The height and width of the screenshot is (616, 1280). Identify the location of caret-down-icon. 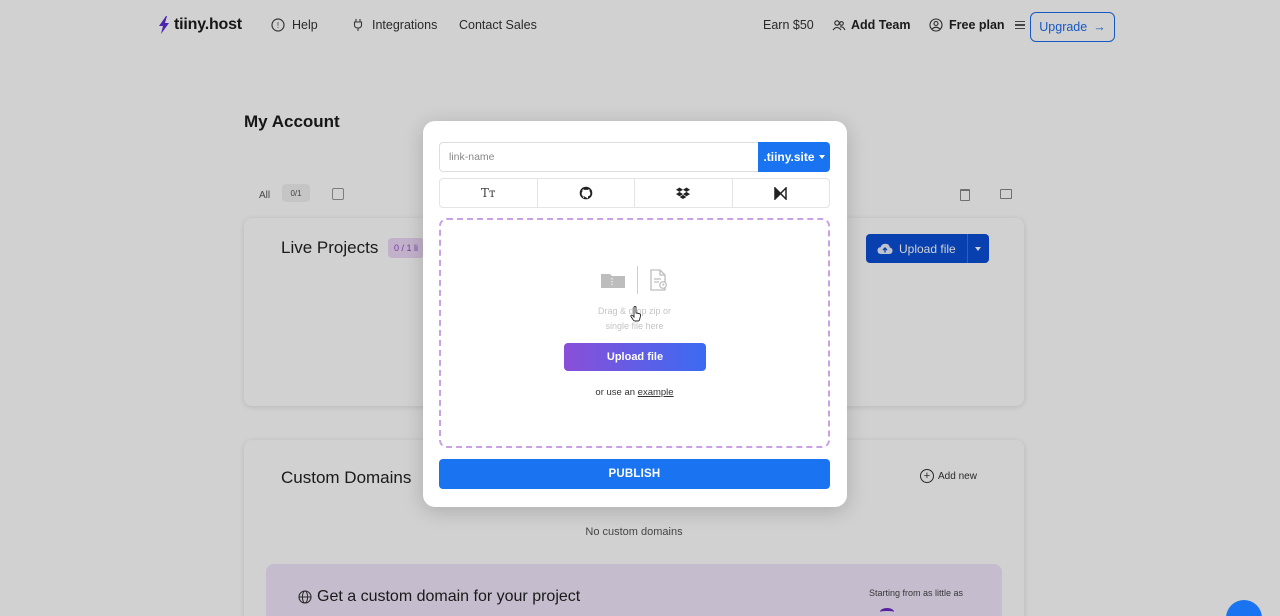
(821, 157).